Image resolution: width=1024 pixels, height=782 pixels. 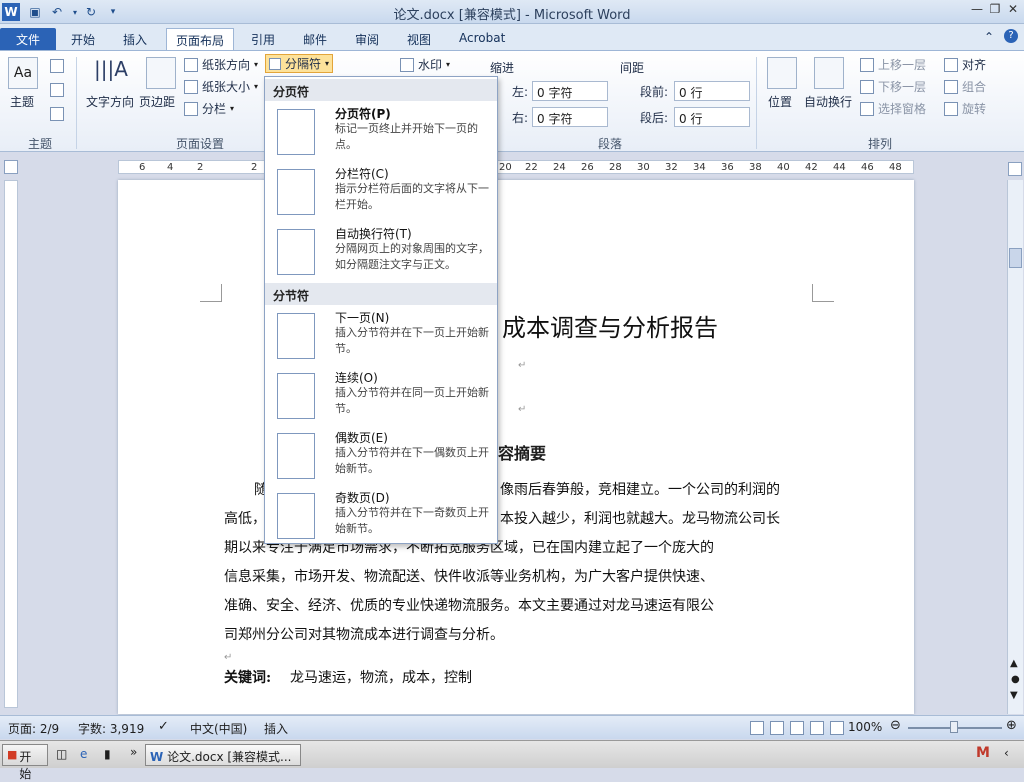 What do you see at coordinates (1013, 11) in the screenshot?
I see `close-icon: ✕` at bounding box center [1013, 11].